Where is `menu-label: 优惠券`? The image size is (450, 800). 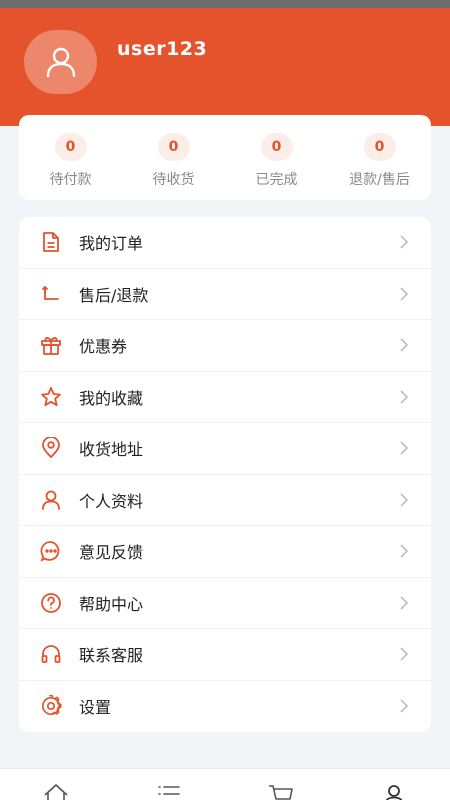 menu-label: 优惠券 is located at coordinates (103, 347).